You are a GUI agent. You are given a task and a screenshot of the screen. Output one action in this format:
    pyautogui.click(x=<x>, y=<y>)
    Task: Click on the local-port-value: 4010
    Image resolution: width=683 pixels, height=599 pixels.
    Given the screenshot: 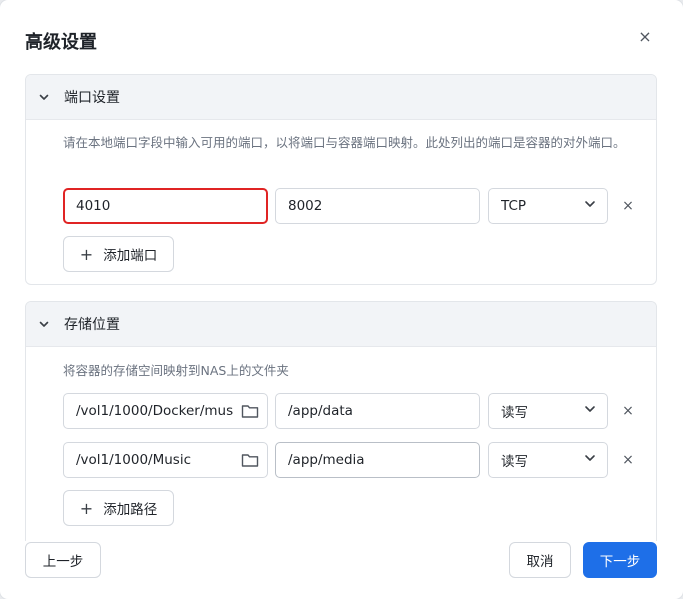 What is the action you would take?
    pyautogui.click(x=93, y=206)
    